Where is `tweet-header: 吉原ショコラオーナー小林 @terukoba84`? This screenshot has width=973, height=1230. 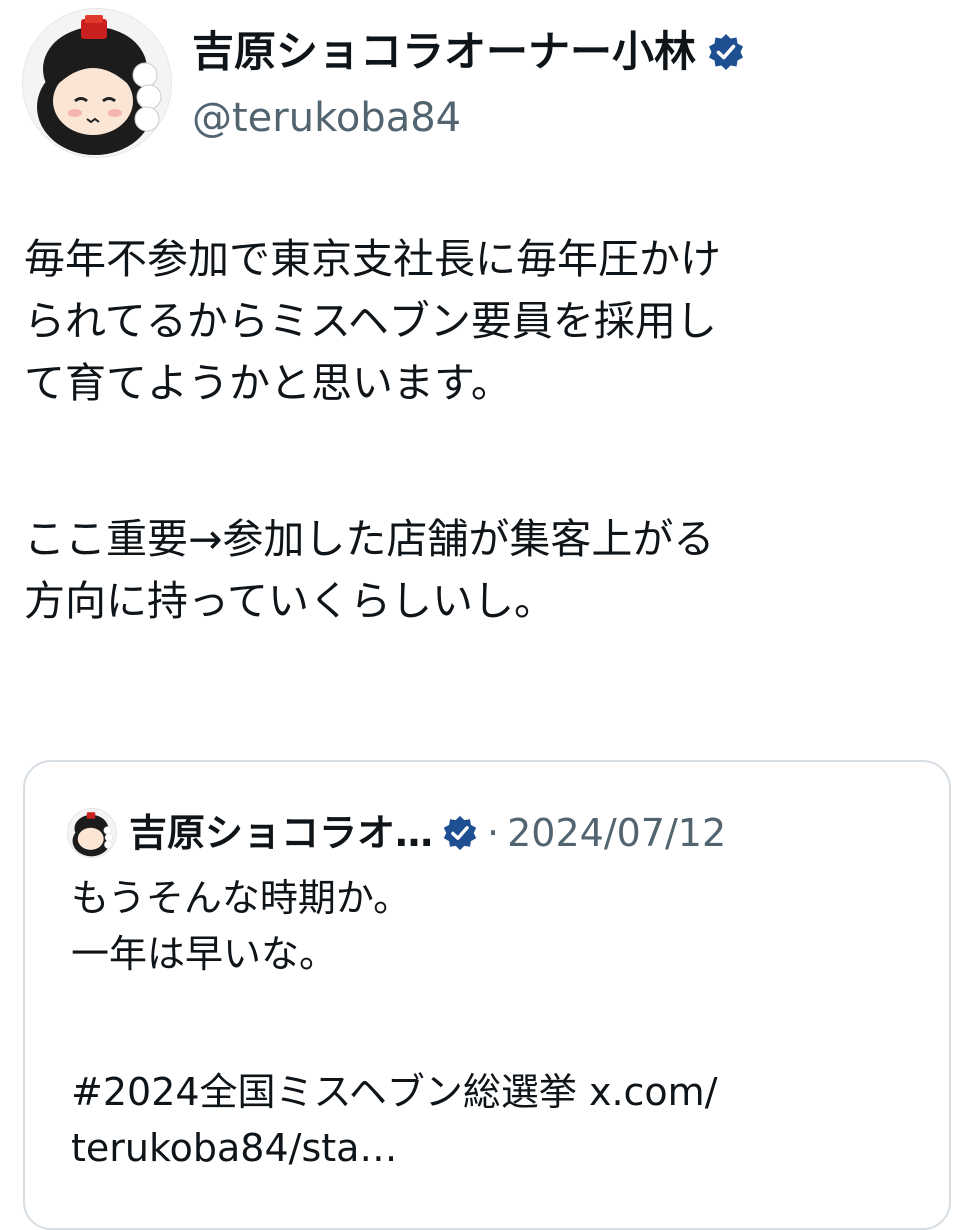 tweet-header: 吉原ショコラオーナー小林 @terukoba84 is located at coordinates (492, 83).